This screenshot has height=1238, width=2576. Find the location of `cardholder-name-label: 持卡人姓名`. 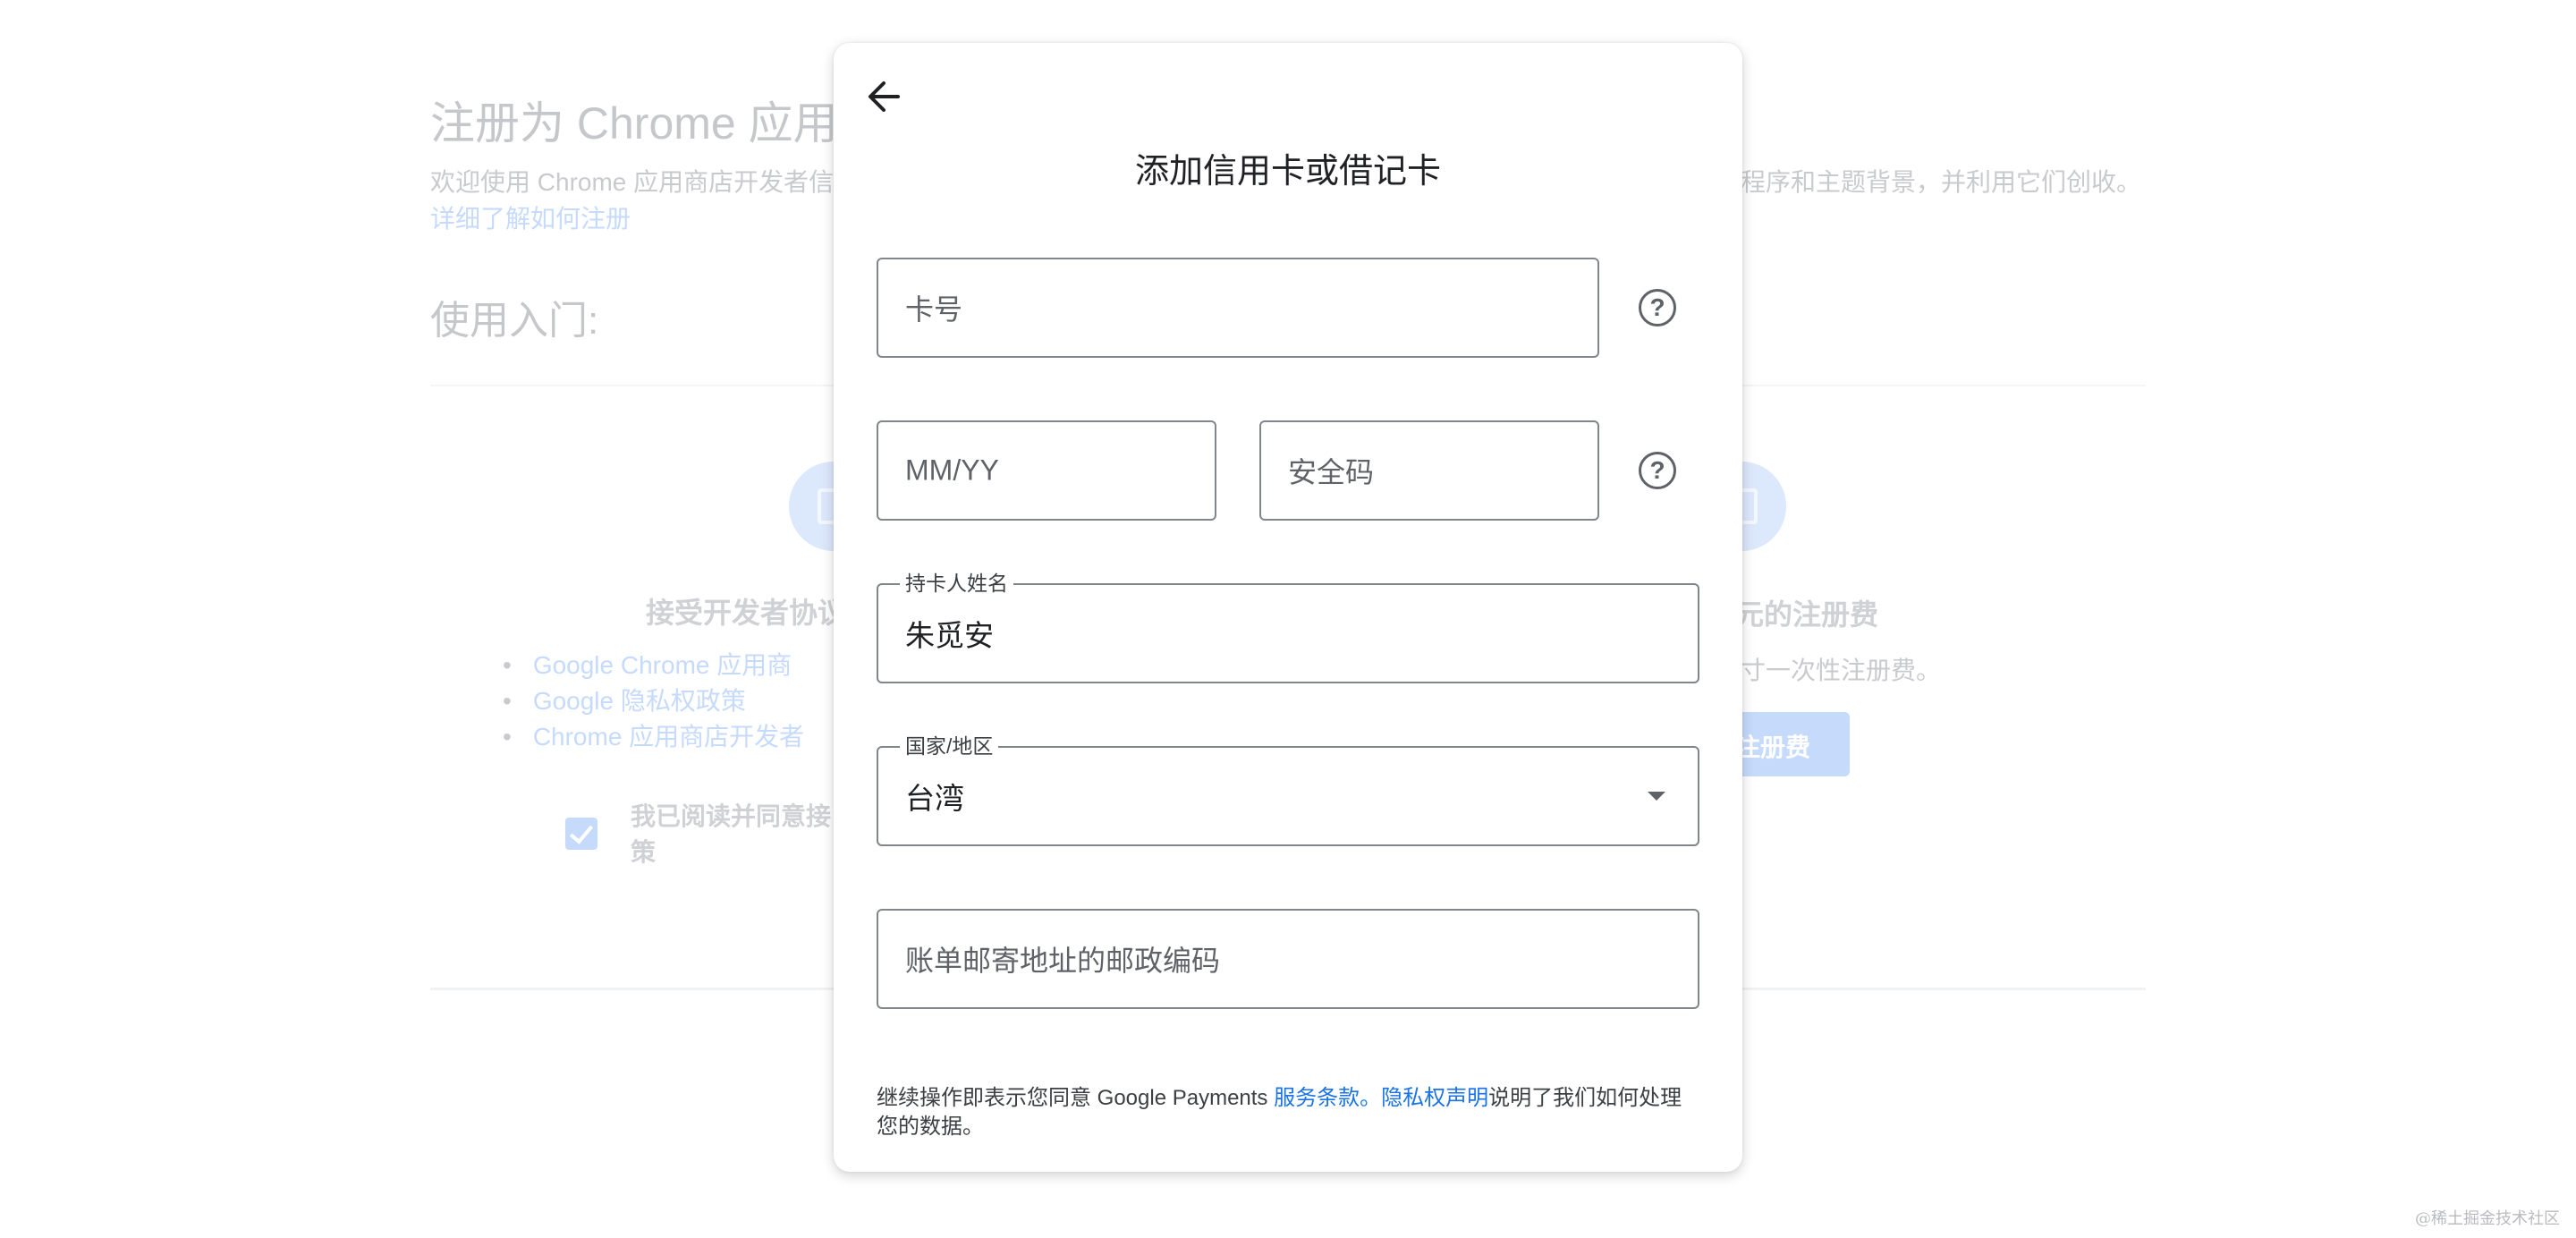

cardholder-name-label: 持卡人姓名 is located at coordinates (956, 583).